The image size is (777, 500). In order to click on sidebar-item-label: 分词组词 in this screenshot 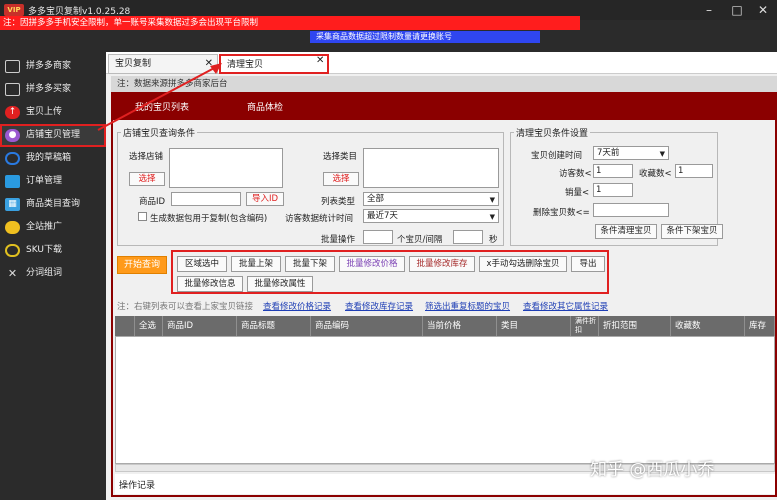, I will do `click(44, 273)`.